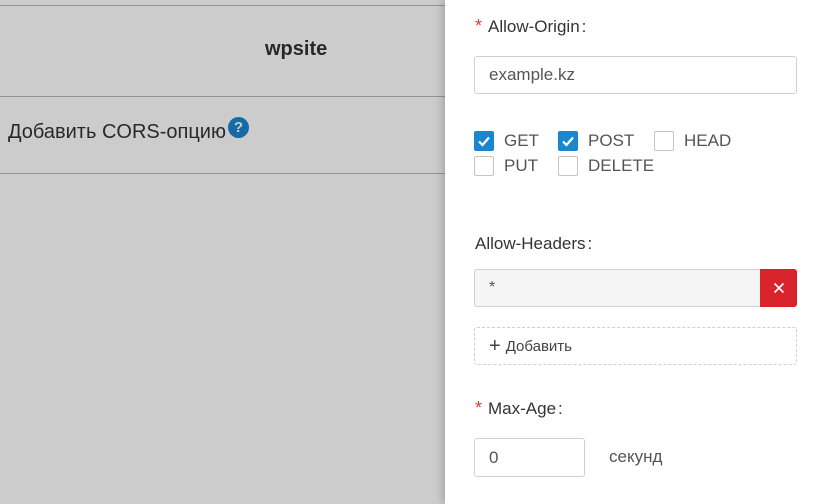 This screenshot has width=823, height=504. Describe the element at coordinates (692, 141) in the screenshot. I see `method-checkbox-head: HEAD` at that location.